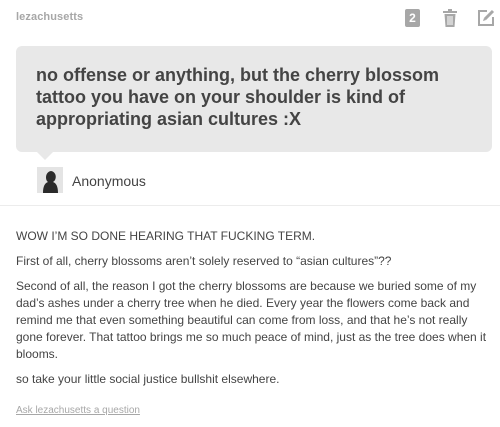 The height and width of the screenshot is (427, 500). Describe the element at coordinates (450, 18) in the screenshot. I see `trash-icon` at that location.